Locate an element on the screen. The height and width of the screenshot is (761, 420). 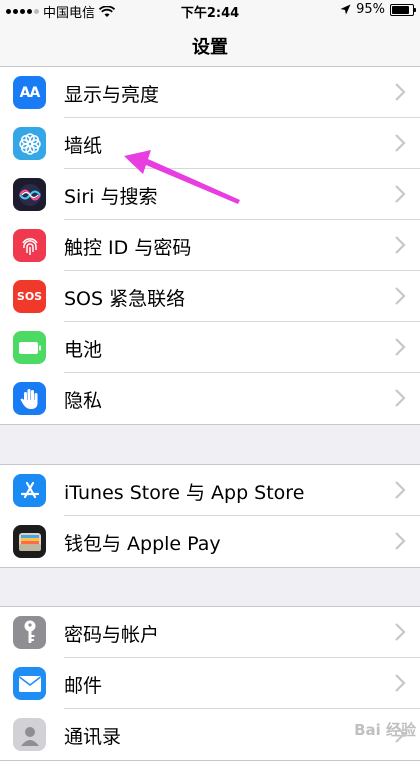
settings-row-label: 密码与帐户 is located at coordinates (112, 635).